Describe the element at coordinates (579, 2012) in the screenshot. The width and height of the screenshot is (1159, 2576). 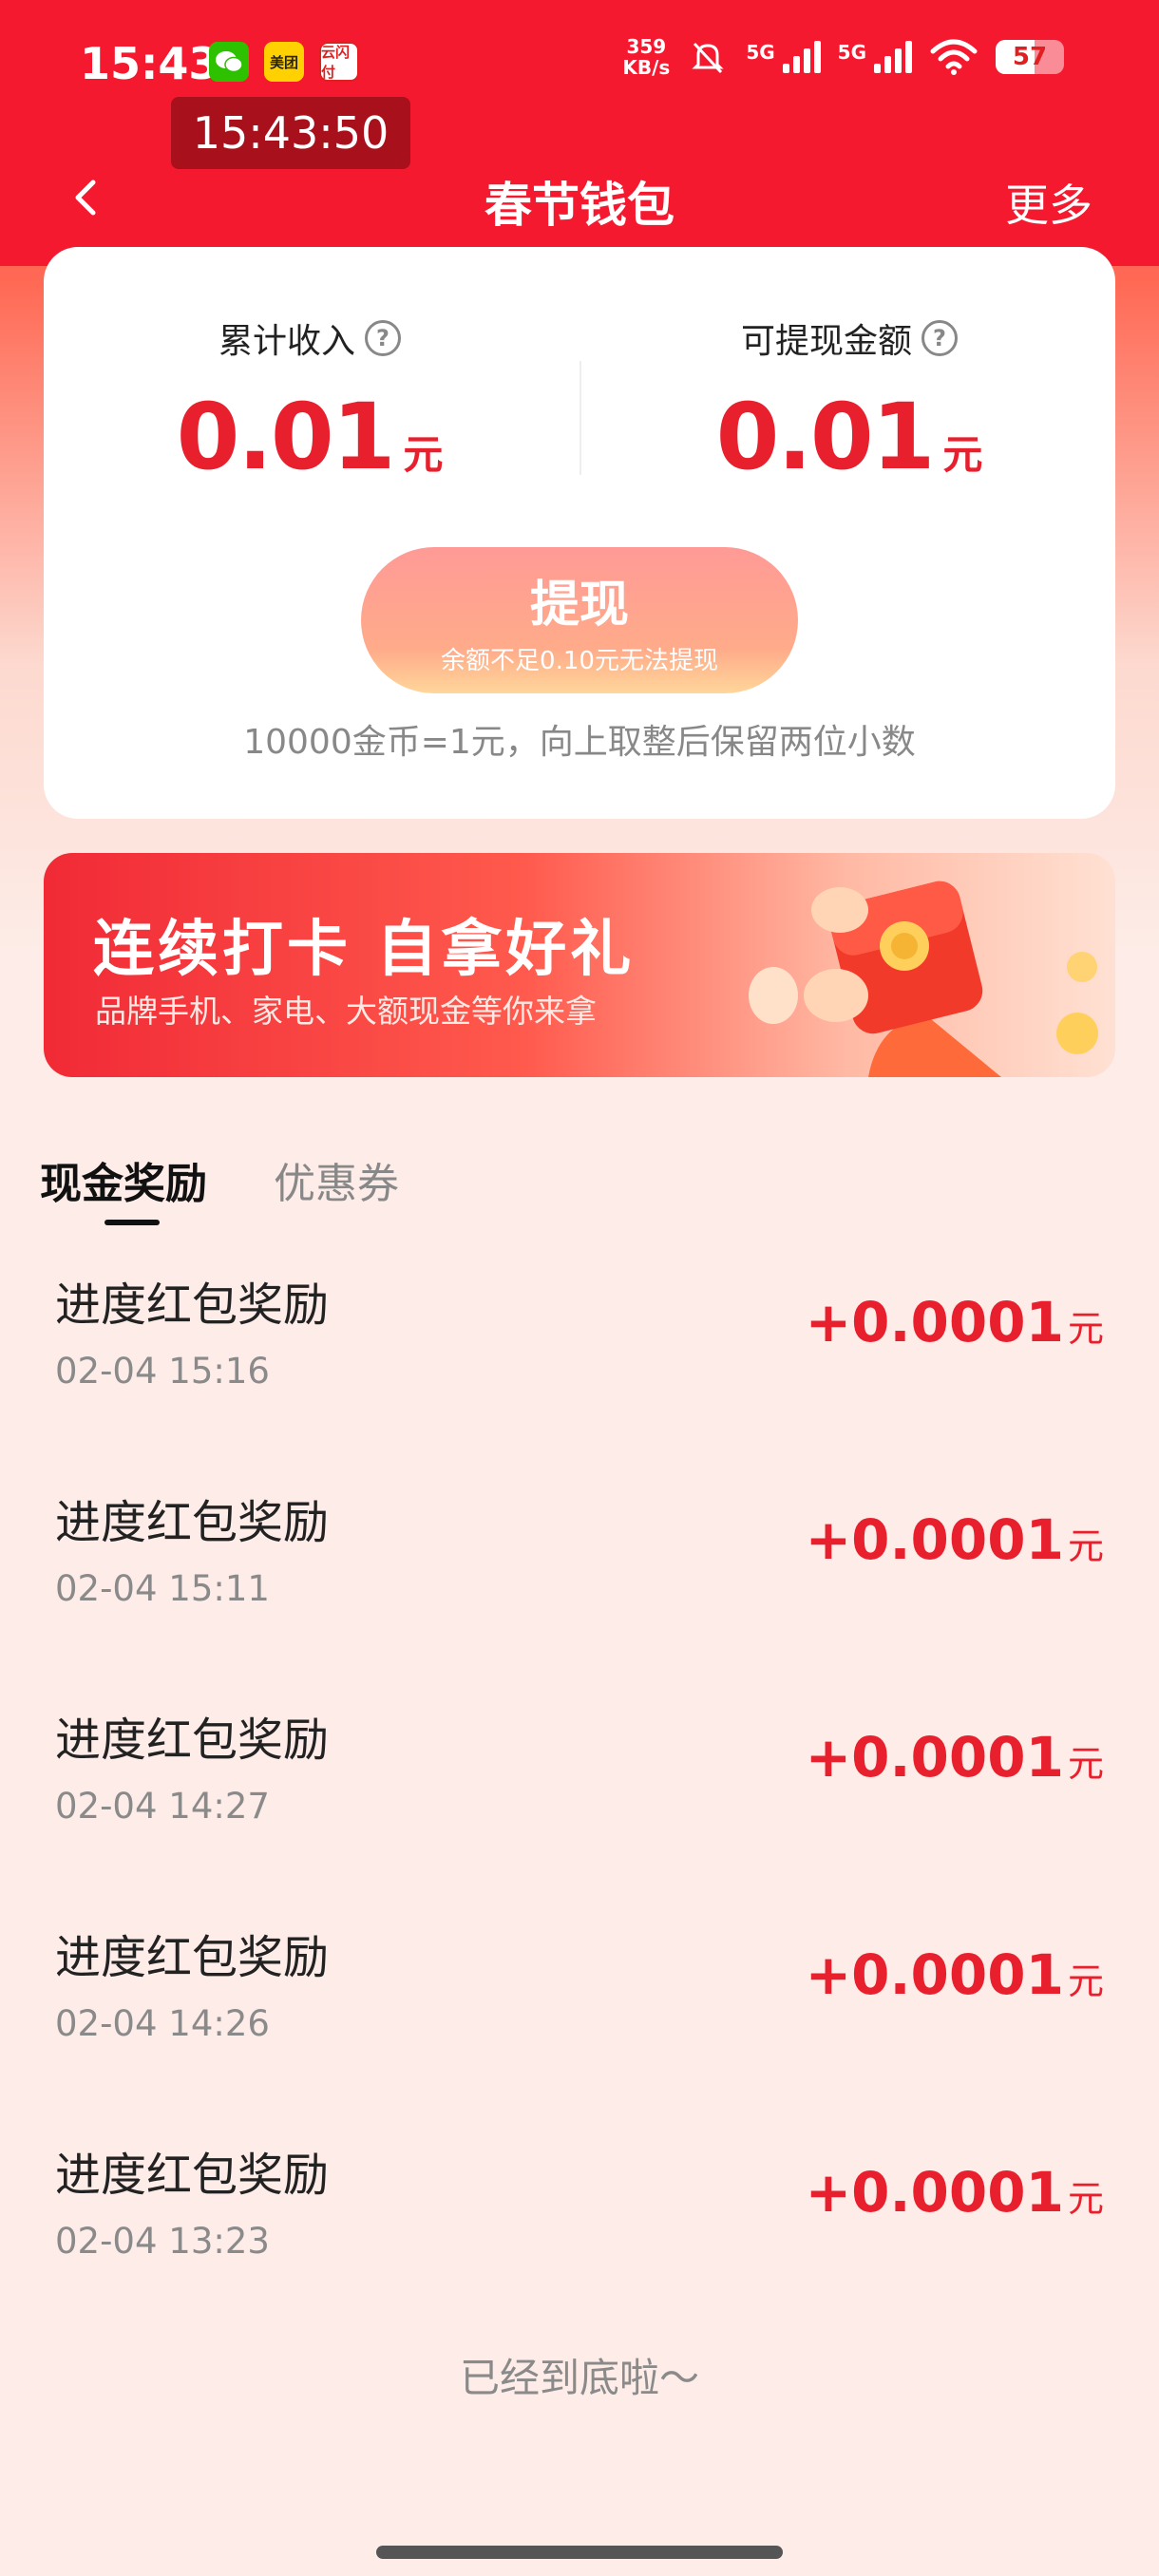
I see `list-item: 进度红包奖励 02-04 14:26 +0.0001 元` at that location.